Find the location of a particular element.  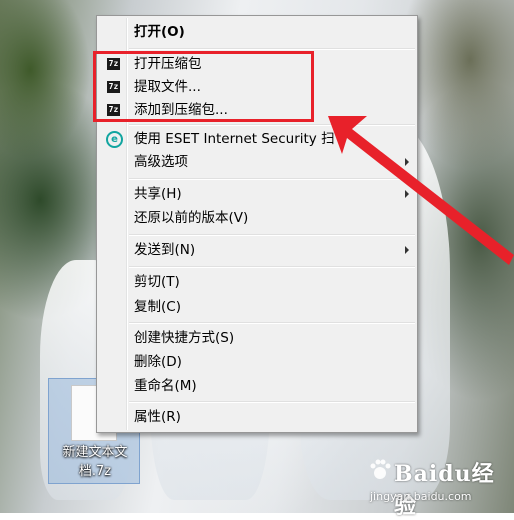

baidu-jingyan-watermark: Baidu经验 jingyan.baidu.com is located at coordinates (437, 485).